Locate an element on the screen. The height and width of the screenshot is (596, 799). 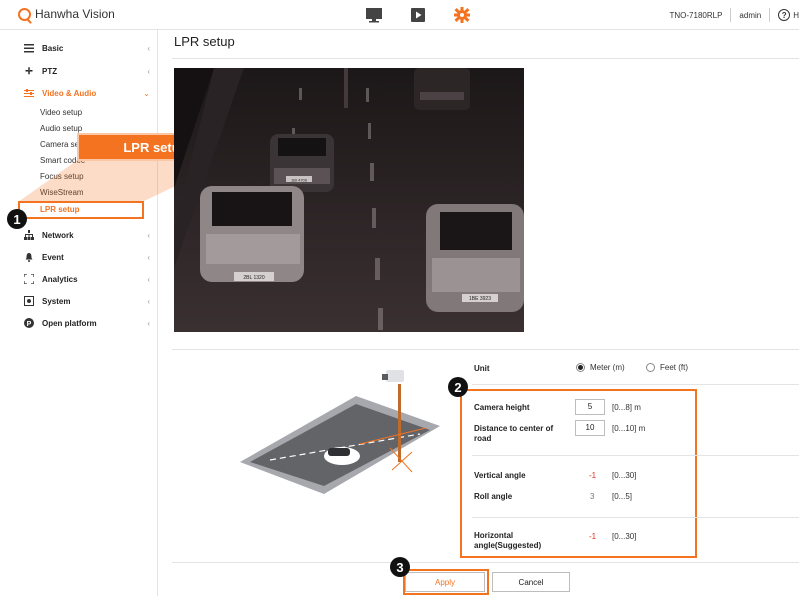
plate-text: 1BI 4709 is located at coordinates (299, 180).